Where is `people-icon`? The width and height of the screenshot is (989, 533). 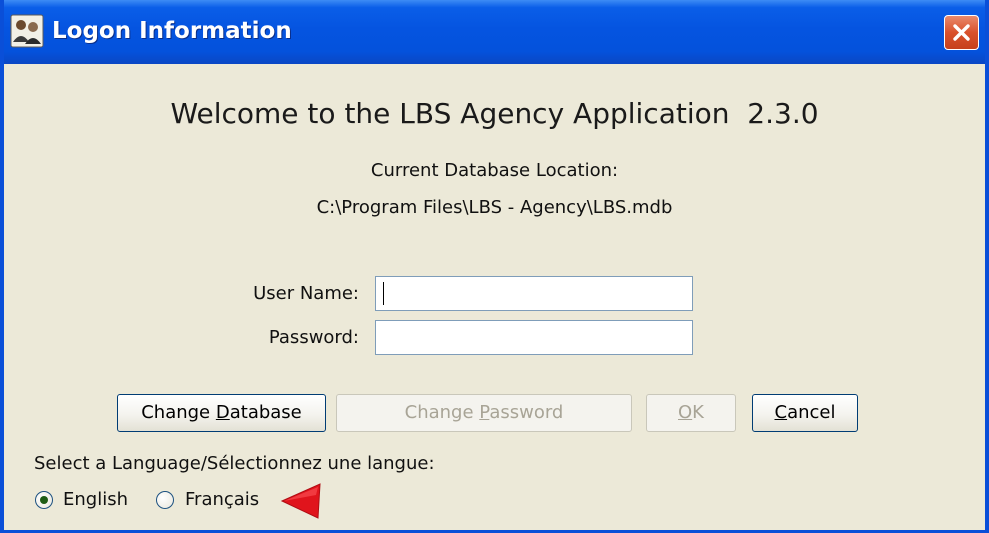 people-icon is located at coordinates (27, 31).